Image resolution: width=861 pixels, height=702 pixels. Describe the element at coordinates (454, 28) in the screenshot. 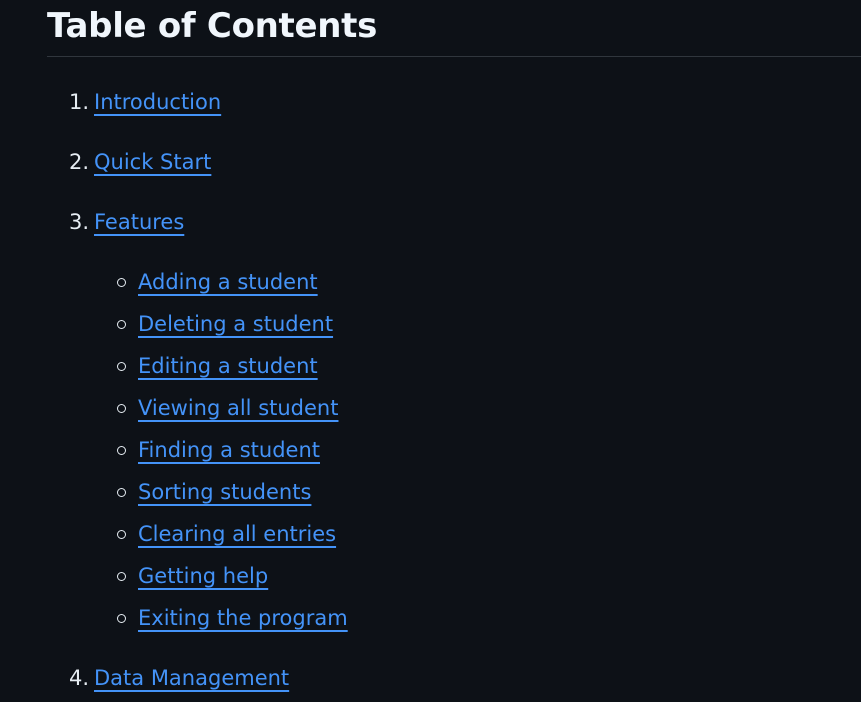

I see `toc-heading: Table of Contents` at that location.